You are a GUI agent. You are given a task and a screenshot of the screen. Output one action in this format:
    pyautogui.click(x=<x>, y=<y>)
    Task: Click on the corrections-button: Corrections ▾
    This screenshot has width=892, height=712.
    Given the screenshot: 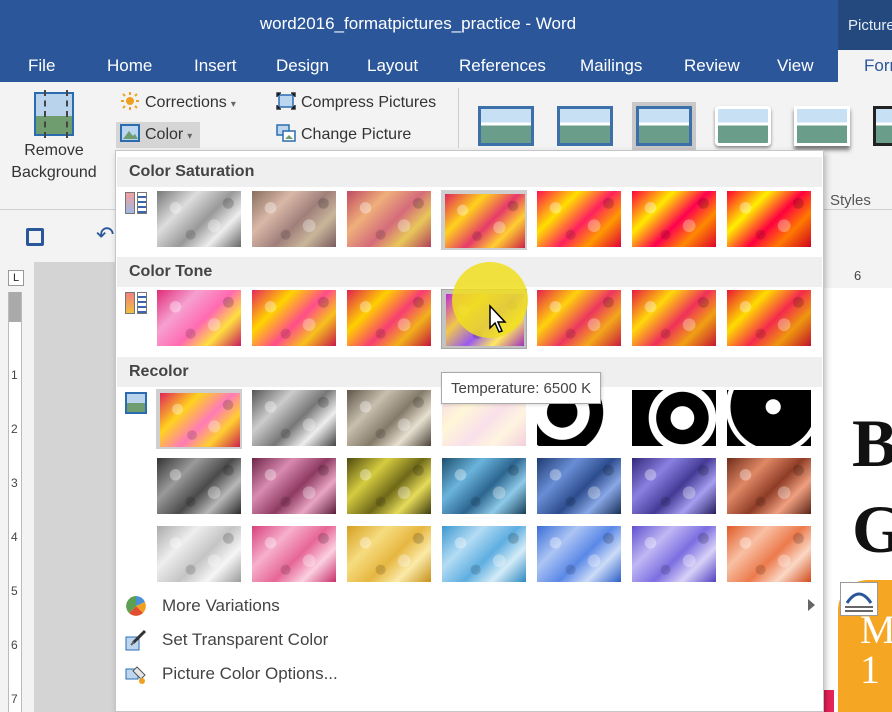 What is the action you would take?
    pyautogui.click(x=178, y=103)
    